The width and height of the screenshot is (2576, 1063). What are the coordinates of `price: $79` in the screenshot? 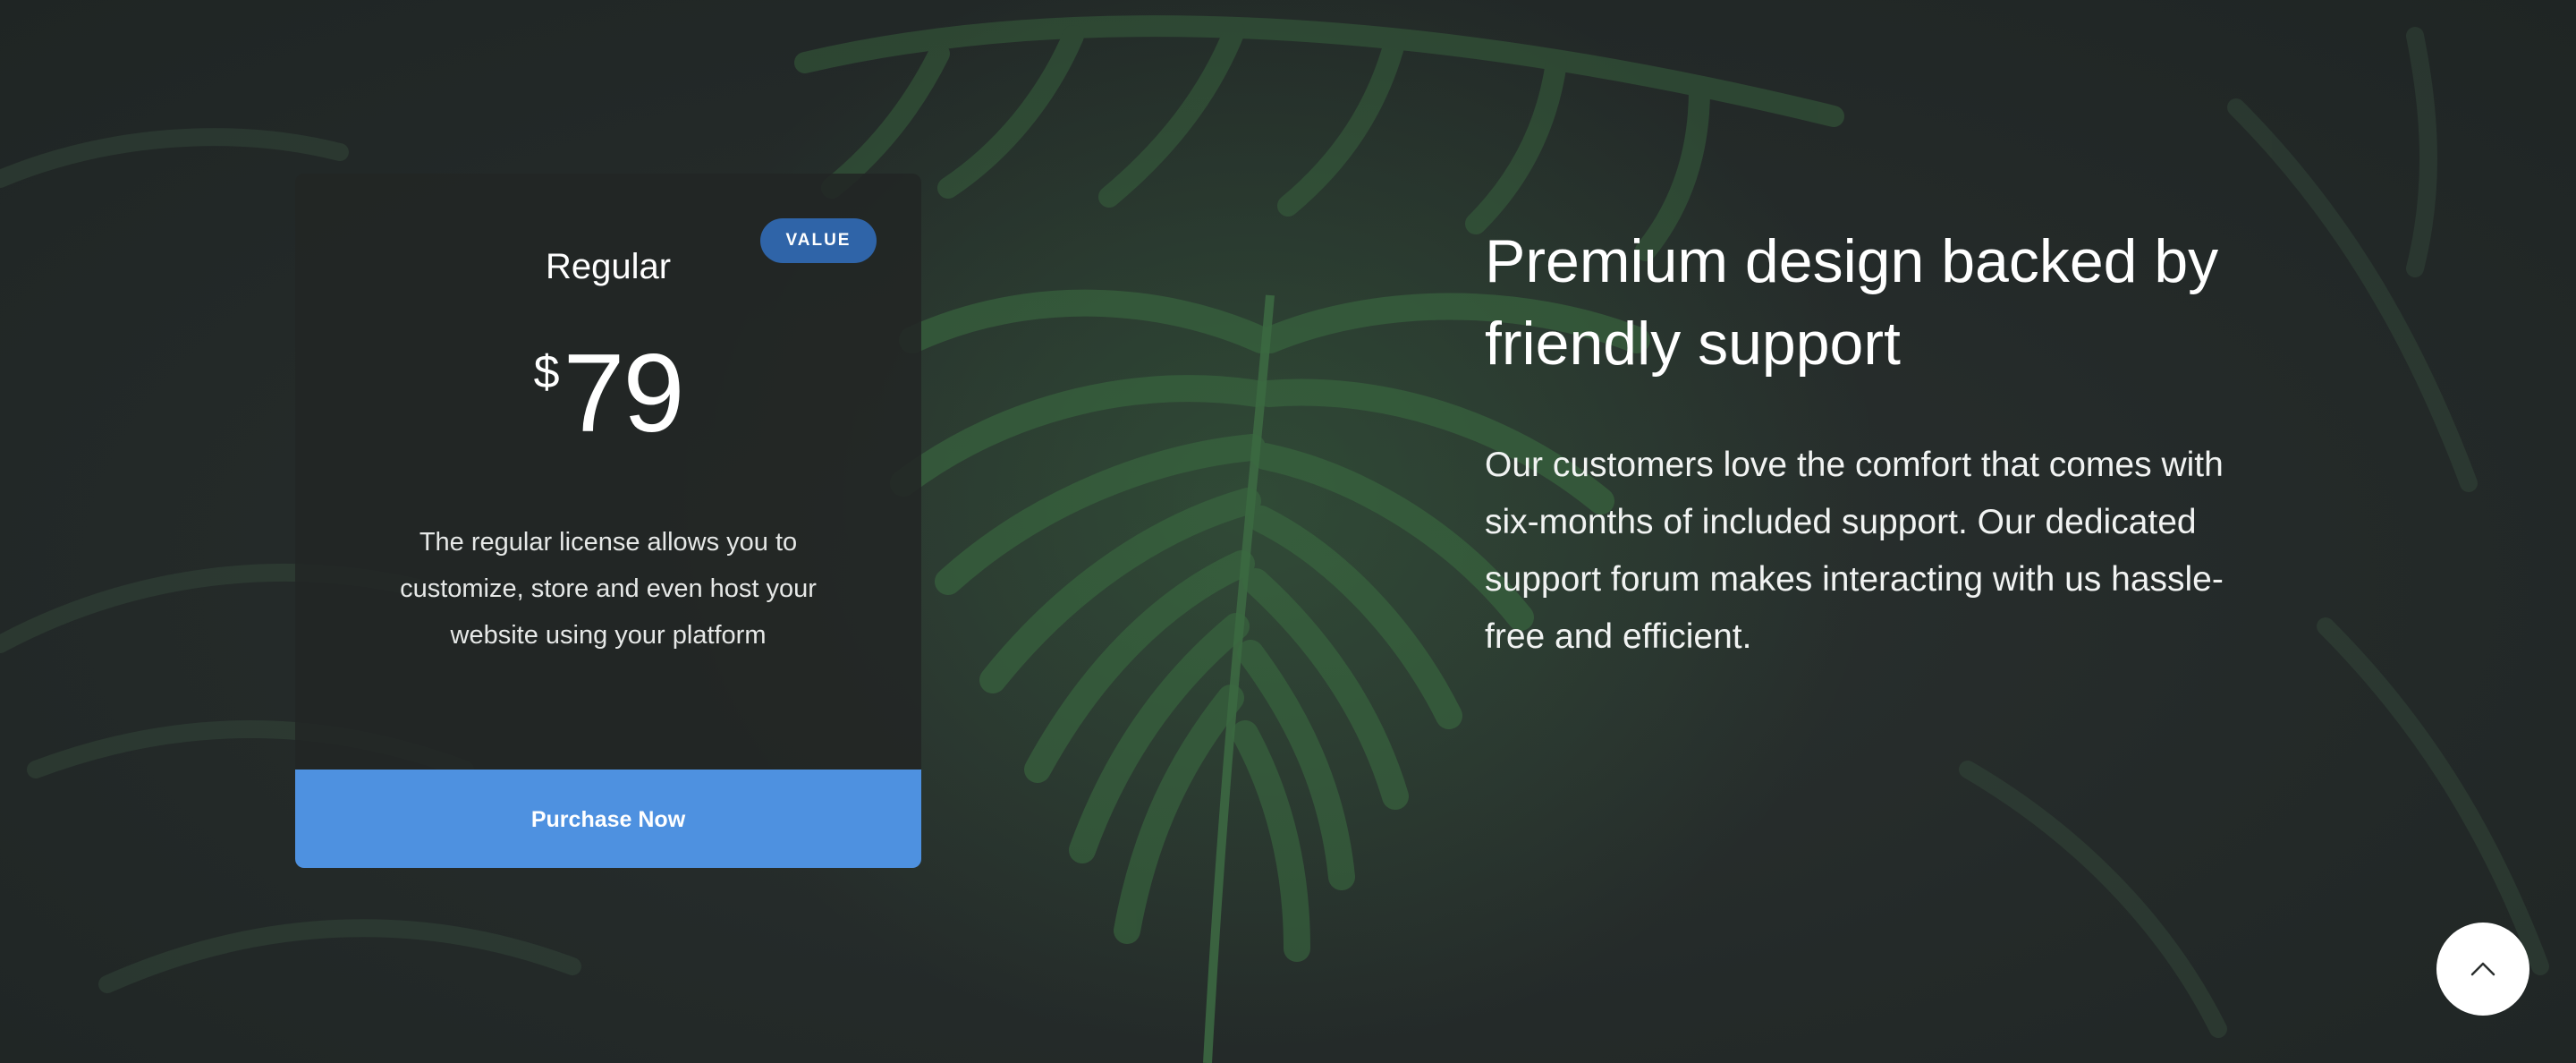 It's located at (608, 393).